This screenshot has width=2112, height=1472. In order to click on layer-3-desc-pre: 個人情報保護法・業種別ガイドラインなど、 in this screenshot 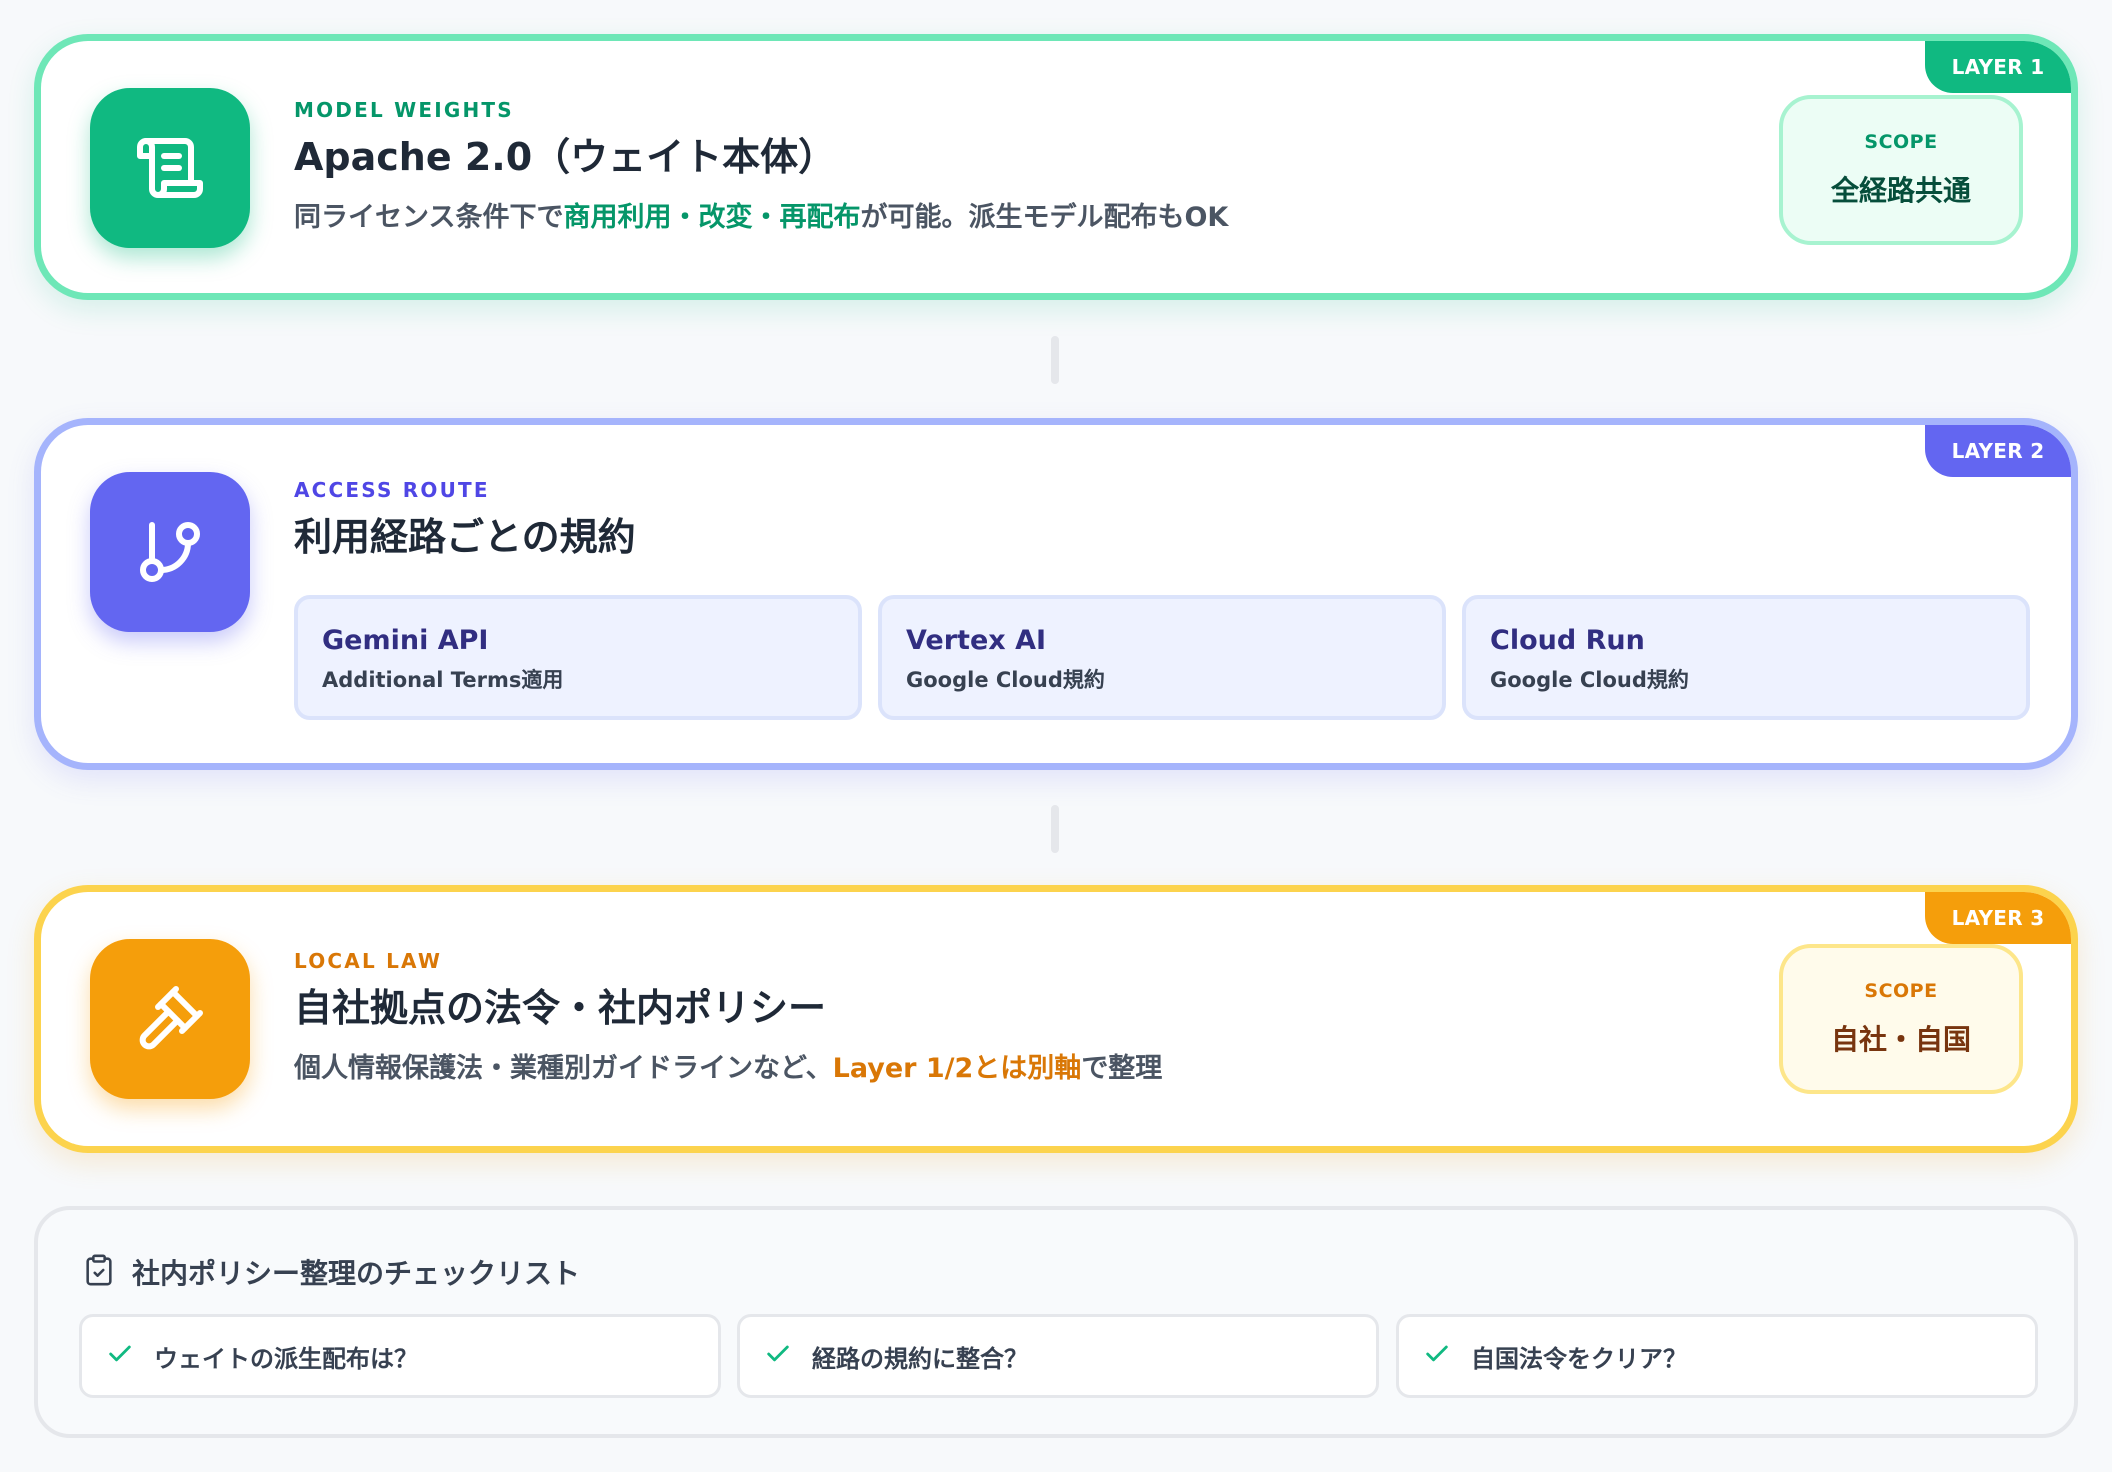, I will do `click(563, 1068)`.